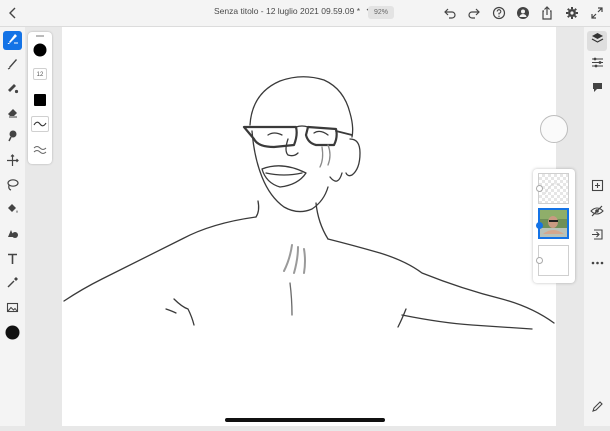 This screenshot has width=610, height=431. I want to click on more-options-button, so click(597, 261).